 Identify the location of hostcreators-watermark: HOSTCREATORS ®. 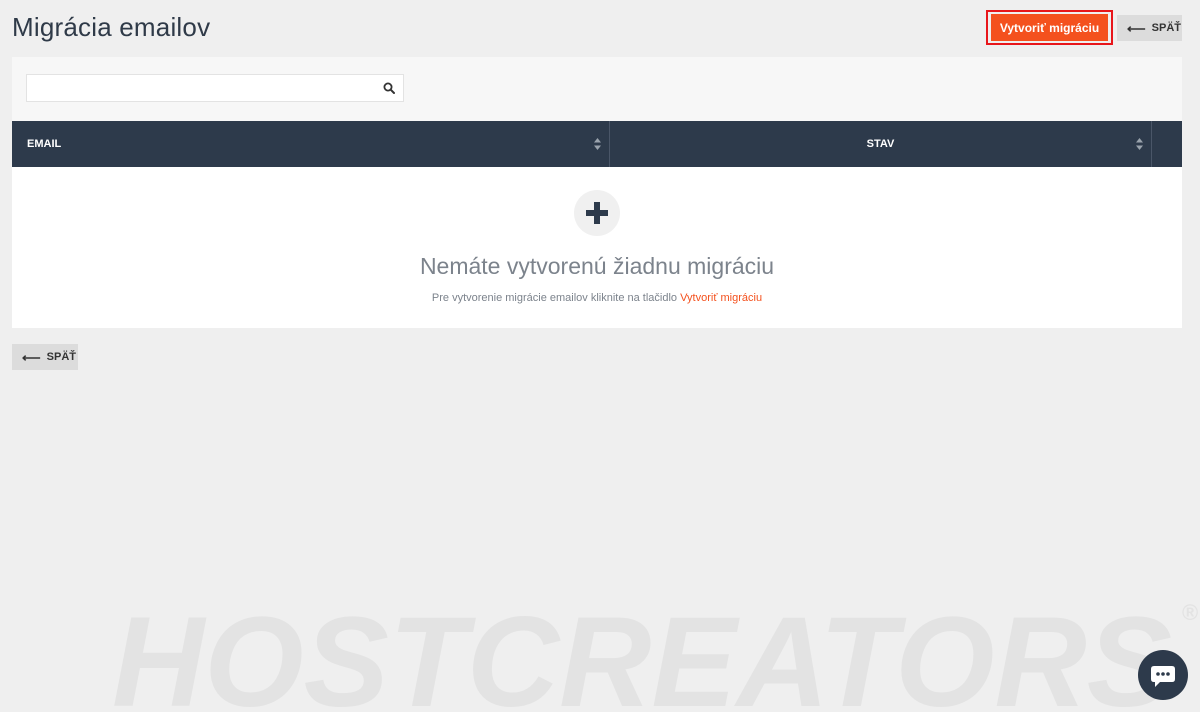
(655, 654).